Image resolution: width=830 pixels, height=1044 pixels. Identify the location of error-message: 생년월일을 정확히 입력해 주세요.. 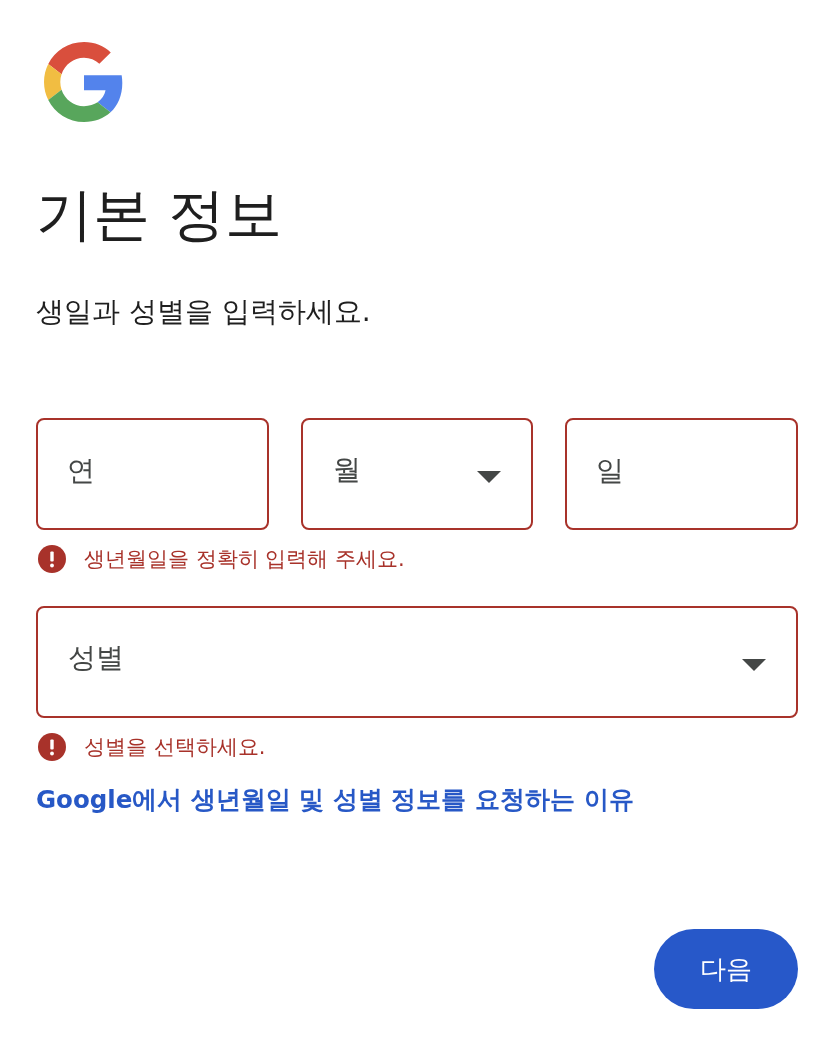
(244, 559).